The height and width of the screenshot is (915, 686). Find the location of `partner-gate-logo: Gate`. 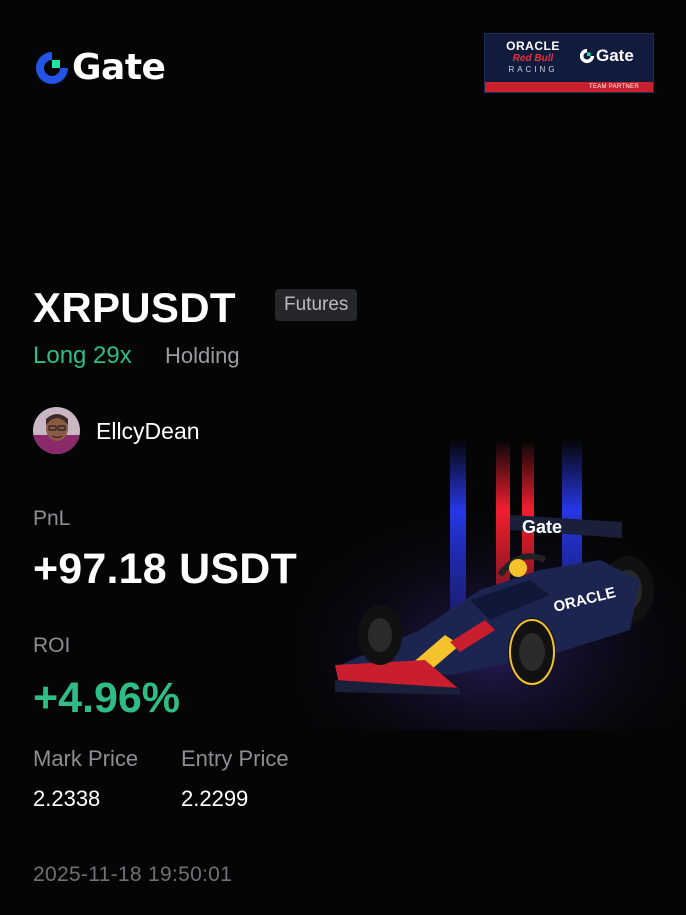

partner-gate-logo: Gate is located at coordinates (606, 56).